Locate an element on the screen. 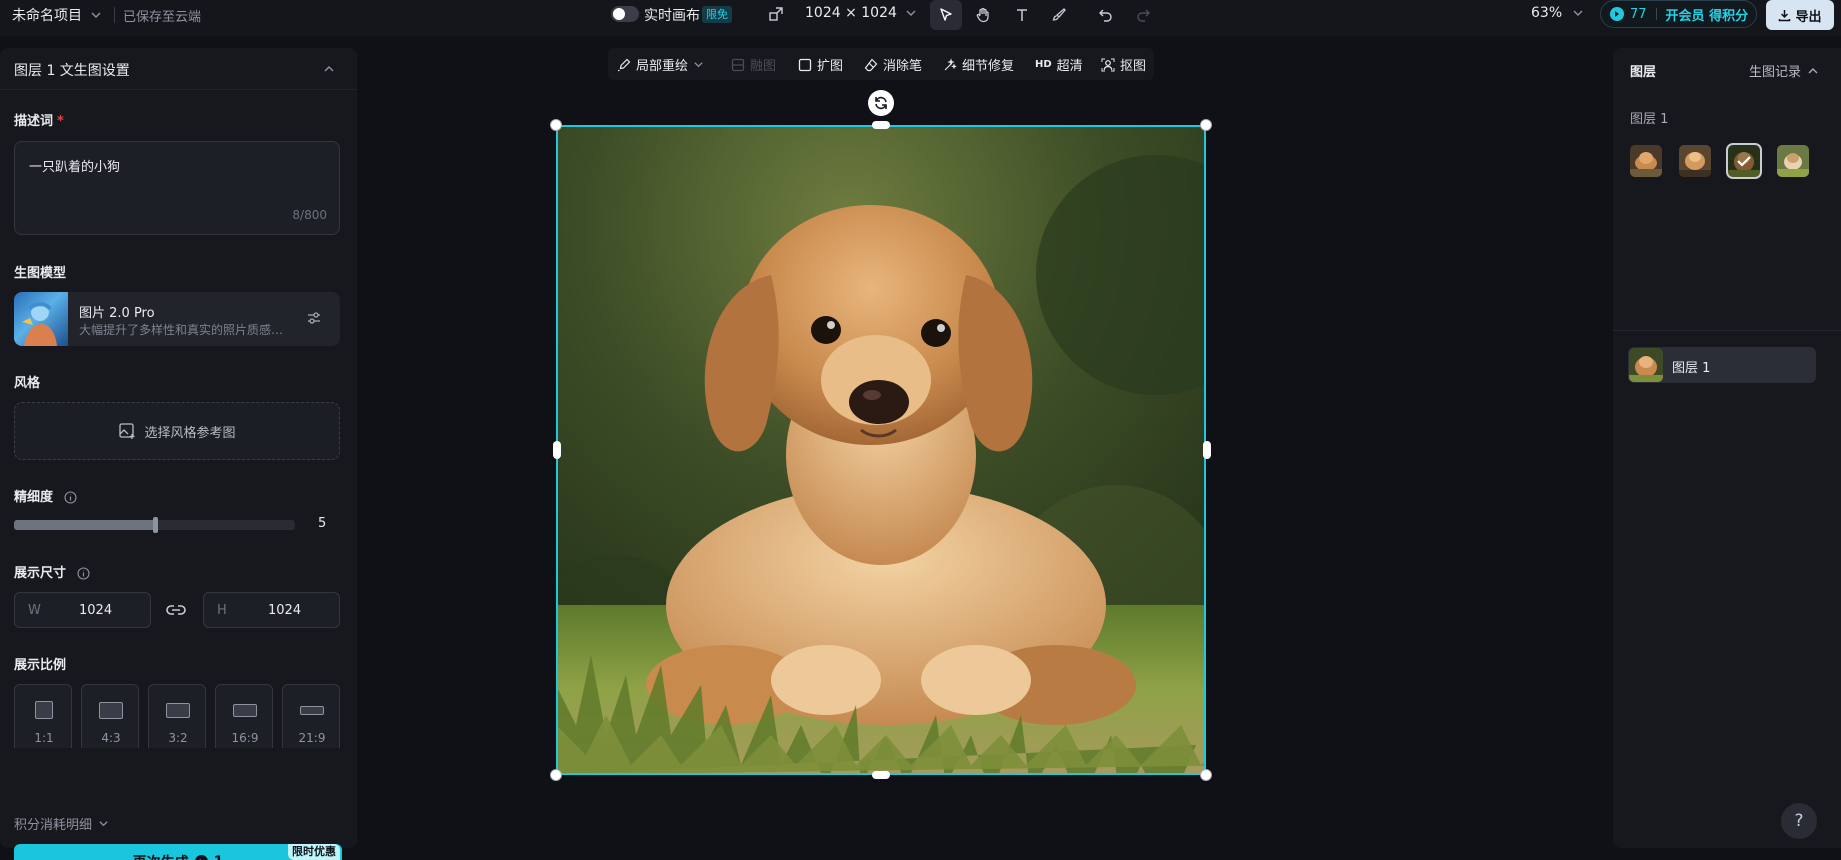 The image size is (1841, 860). inpaint-label: 局部重绘 is located at coordinates (662, 66).